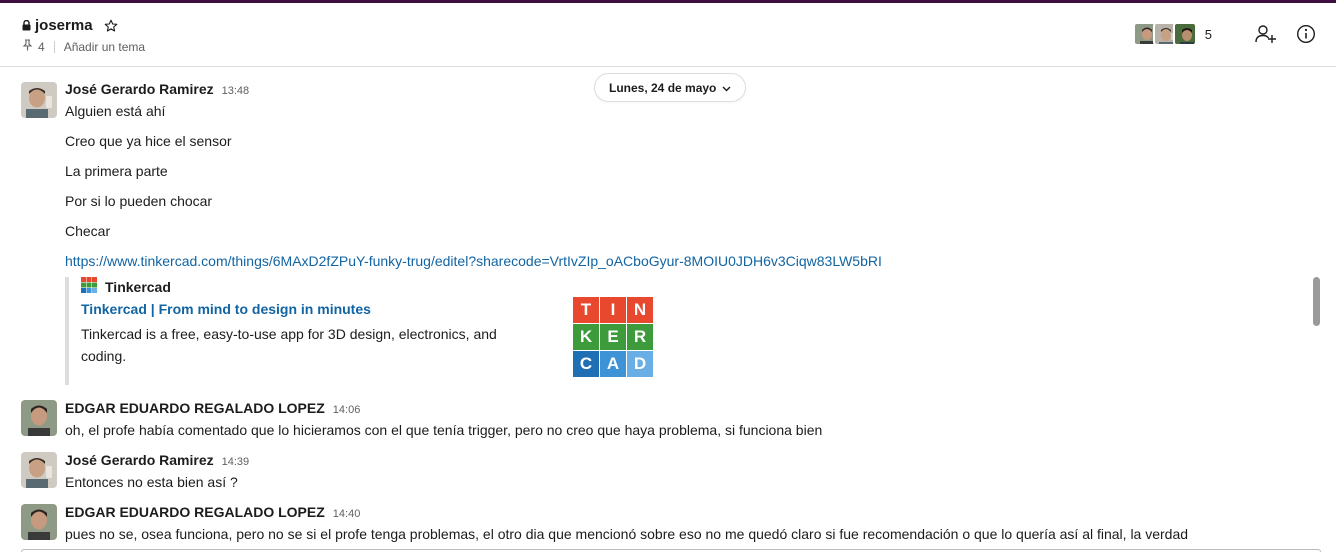 Image resolution: width=1336 pixels, height=552 pixels. Describe the element at coordinates (116, 171) in the screenshot. I see `message-text: La primera parte` at that location.